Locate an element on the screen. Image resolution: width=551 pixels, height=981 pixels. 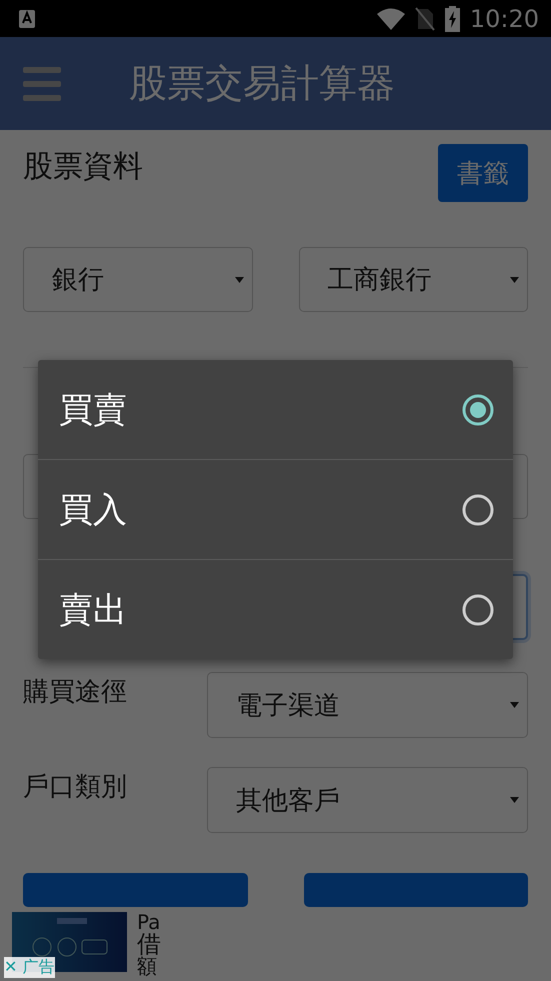
battery-charging-icon is located at coordinates (452, 19).